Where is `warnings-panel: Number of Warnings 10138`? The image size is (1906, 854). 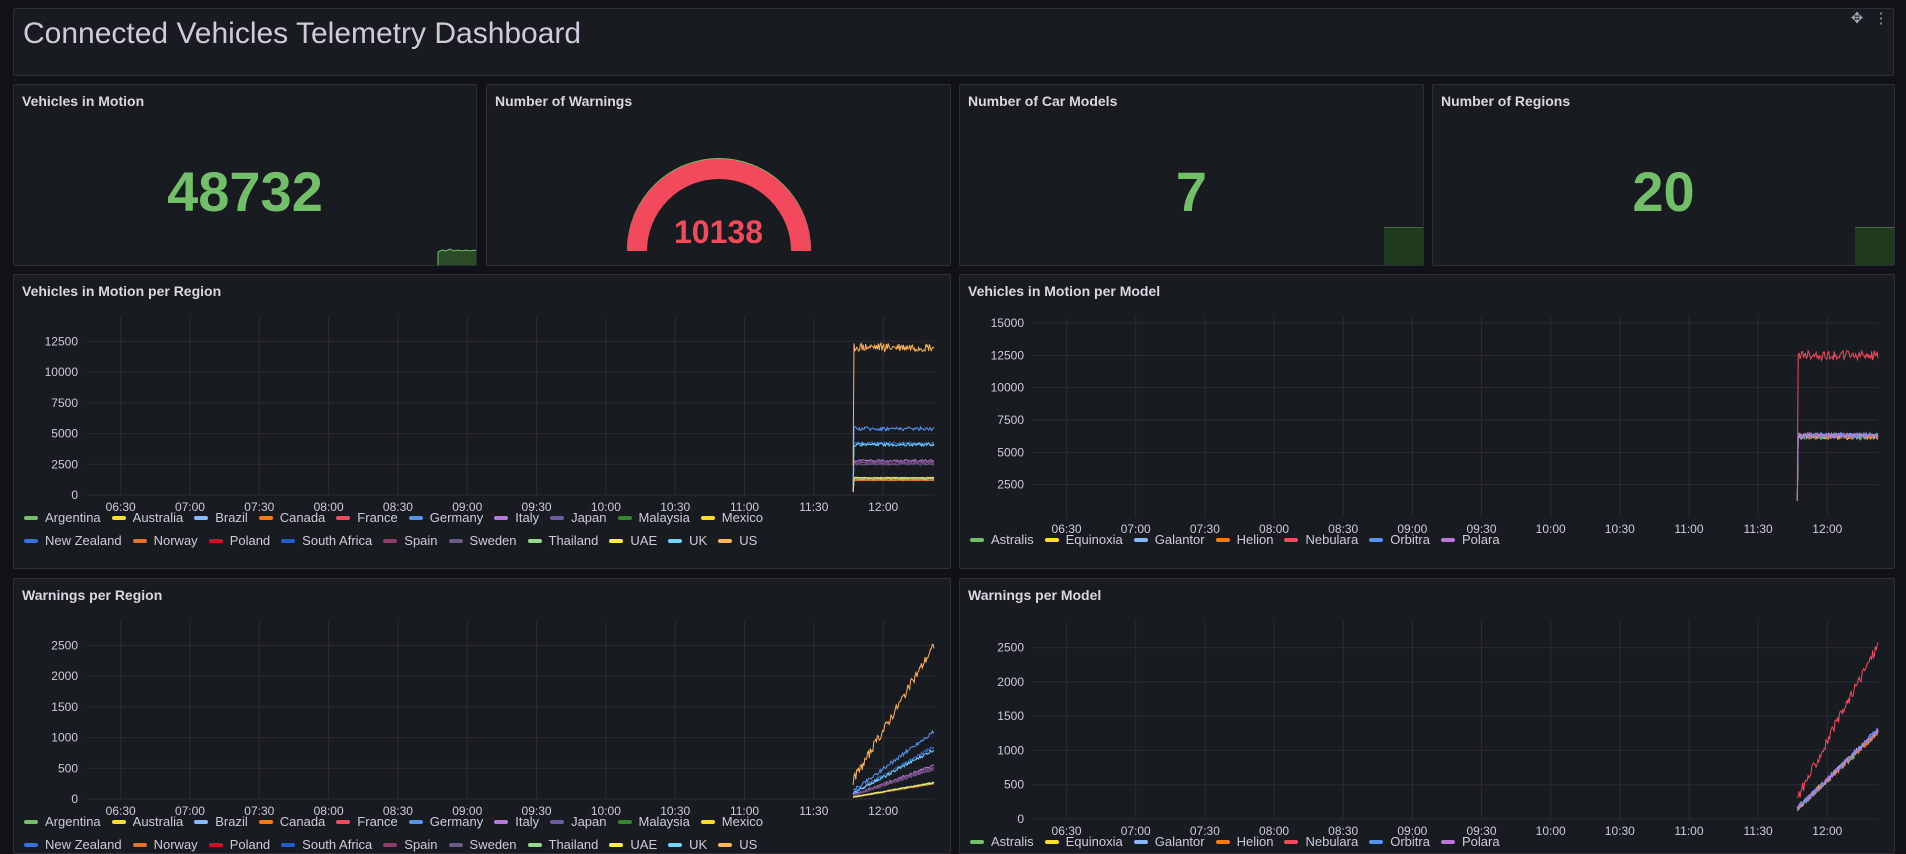
warnings-panel: Number of Warnings 10138 is located at coordinates (718, 175).